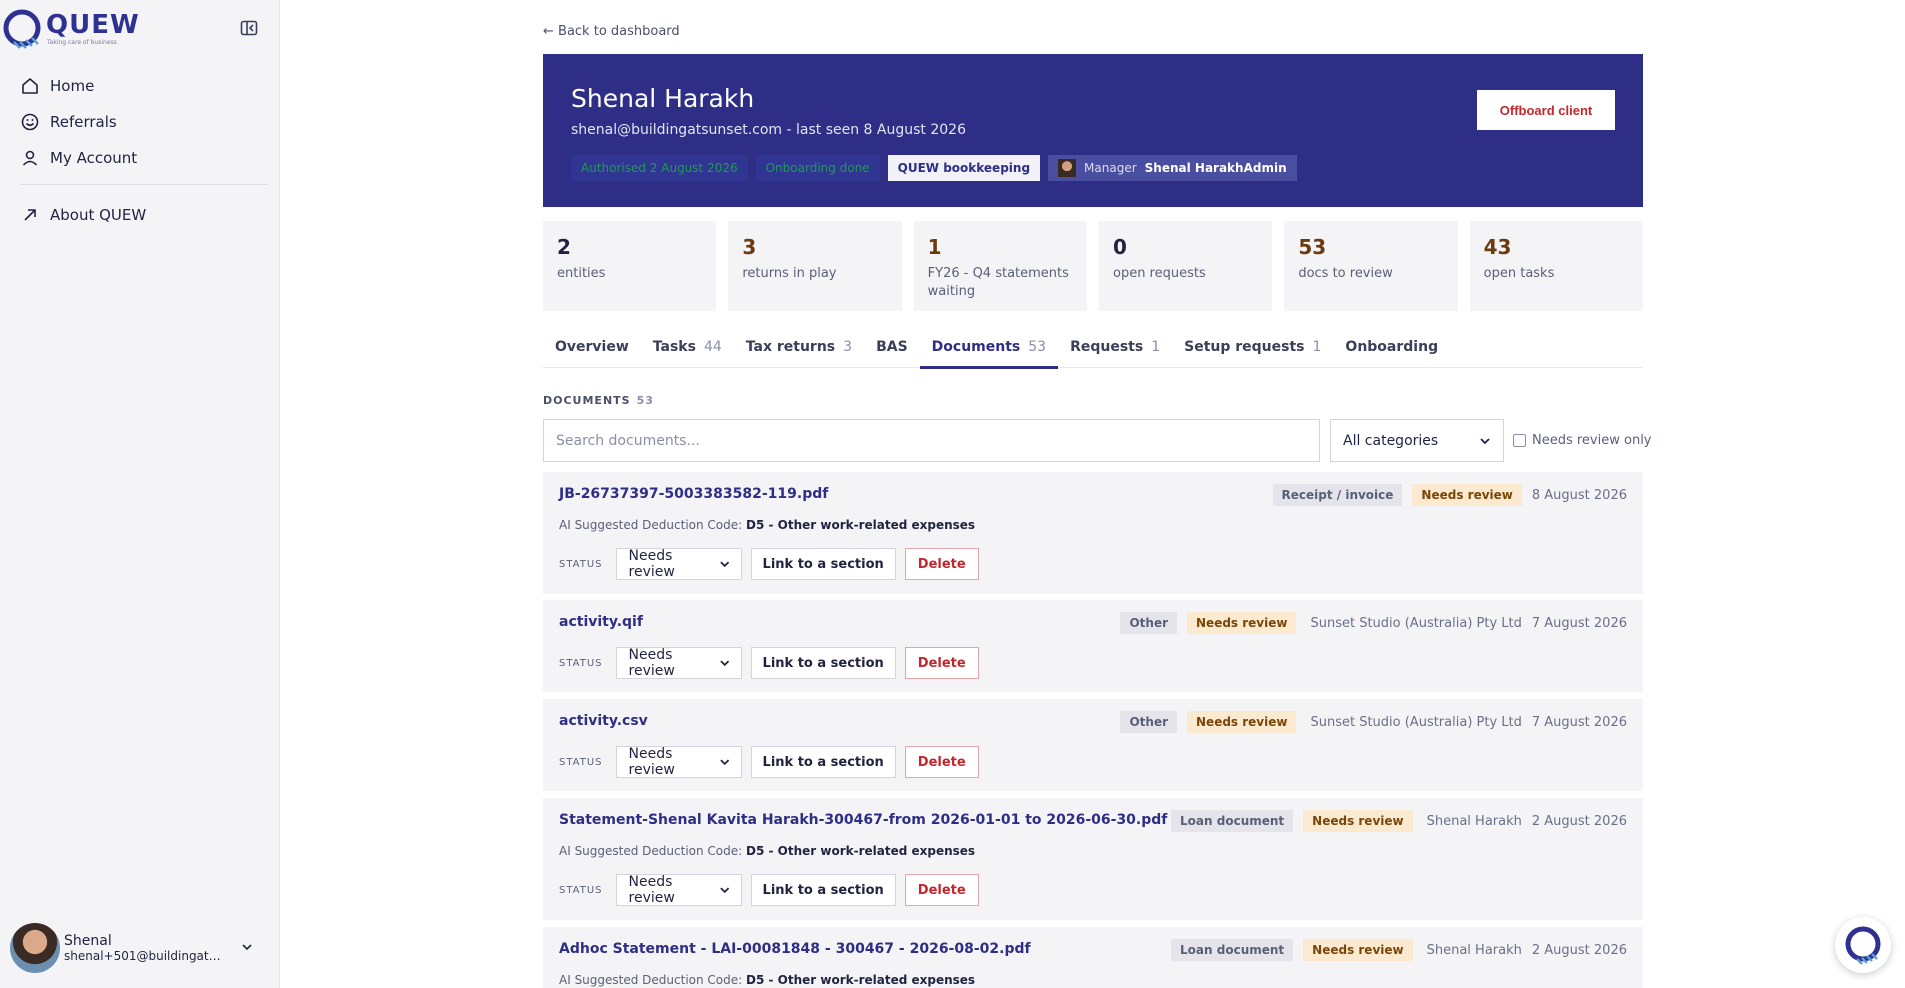  What do you see at coordinates (1556, 266) in the screenshot?
I see `stat-card-tasks: 43 open tasks` at bounding box center [1556, 266].